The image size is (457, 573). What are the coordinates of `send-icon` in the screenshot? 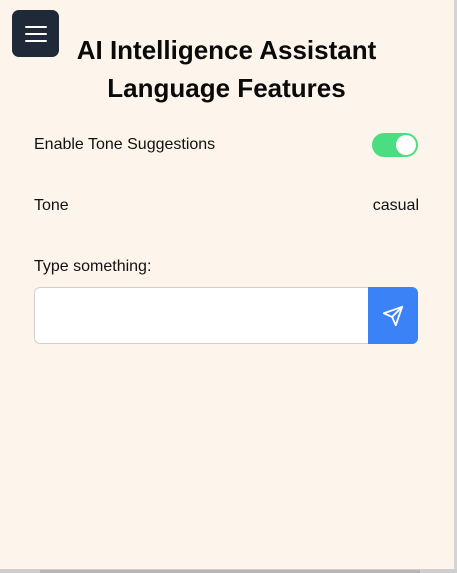 It's located at (393, 315).